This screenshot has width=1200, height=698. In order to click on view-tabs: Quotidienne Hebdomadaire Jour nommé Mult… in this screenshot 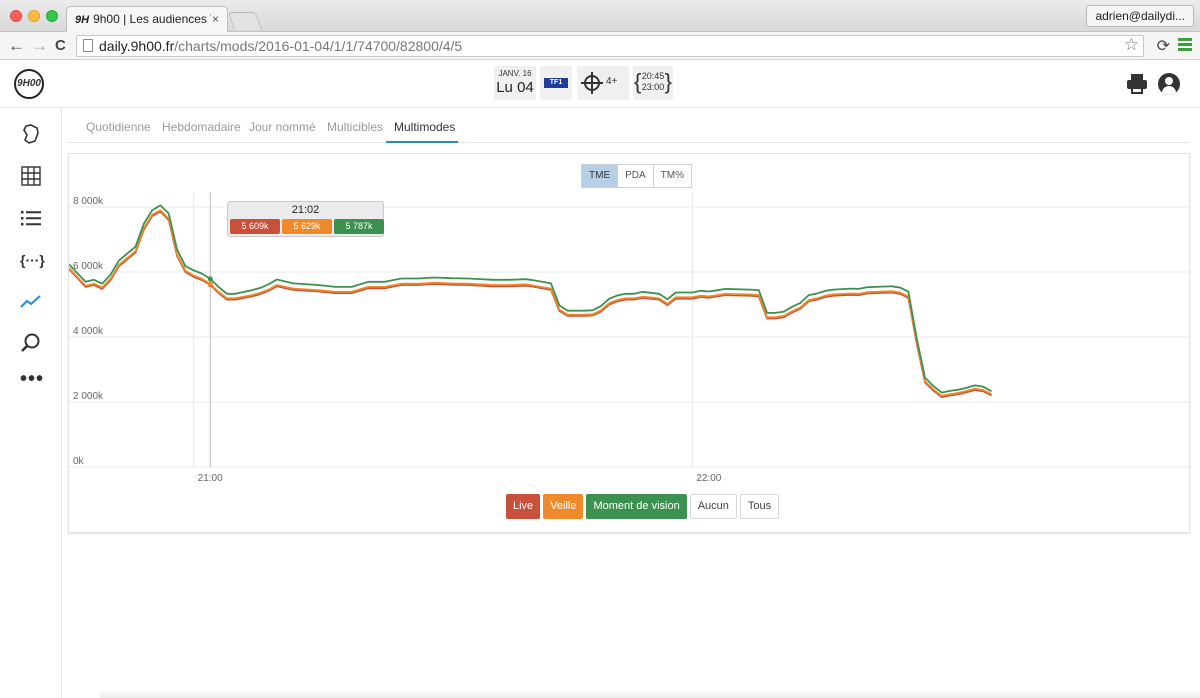, I will do `click(629, 127)`.